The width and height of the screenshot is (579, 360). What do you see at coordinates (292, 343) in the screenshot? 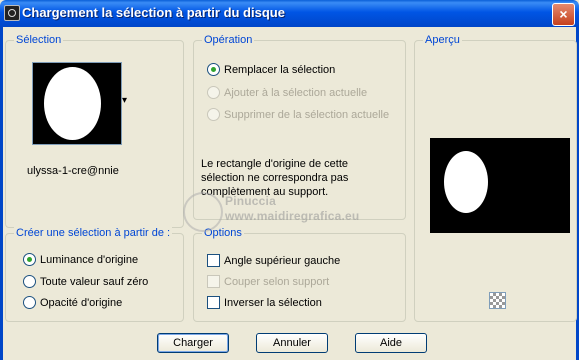
I see `cancel-button: Annuler` at bounding box center [292, 343].